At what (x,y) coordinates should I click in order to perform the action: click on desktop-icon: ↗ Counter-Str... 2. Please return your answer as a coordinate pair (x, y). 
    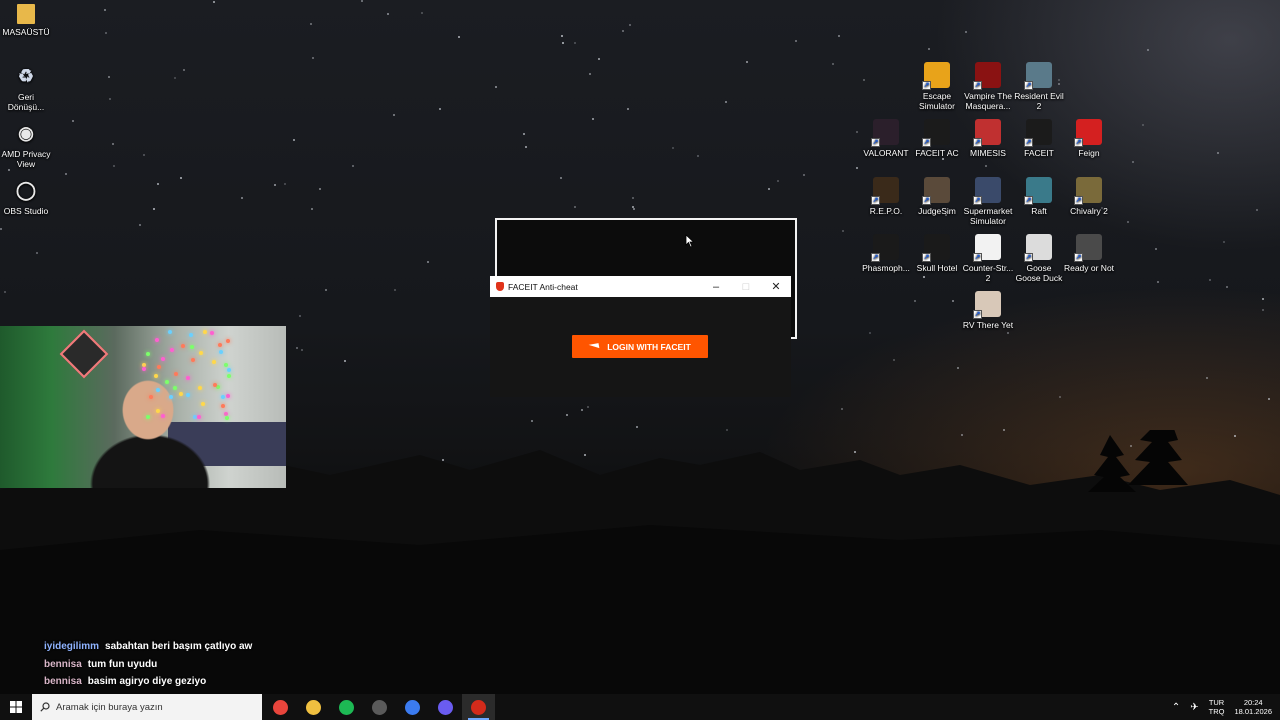
    Looking at the image, I should click on (988, 258).